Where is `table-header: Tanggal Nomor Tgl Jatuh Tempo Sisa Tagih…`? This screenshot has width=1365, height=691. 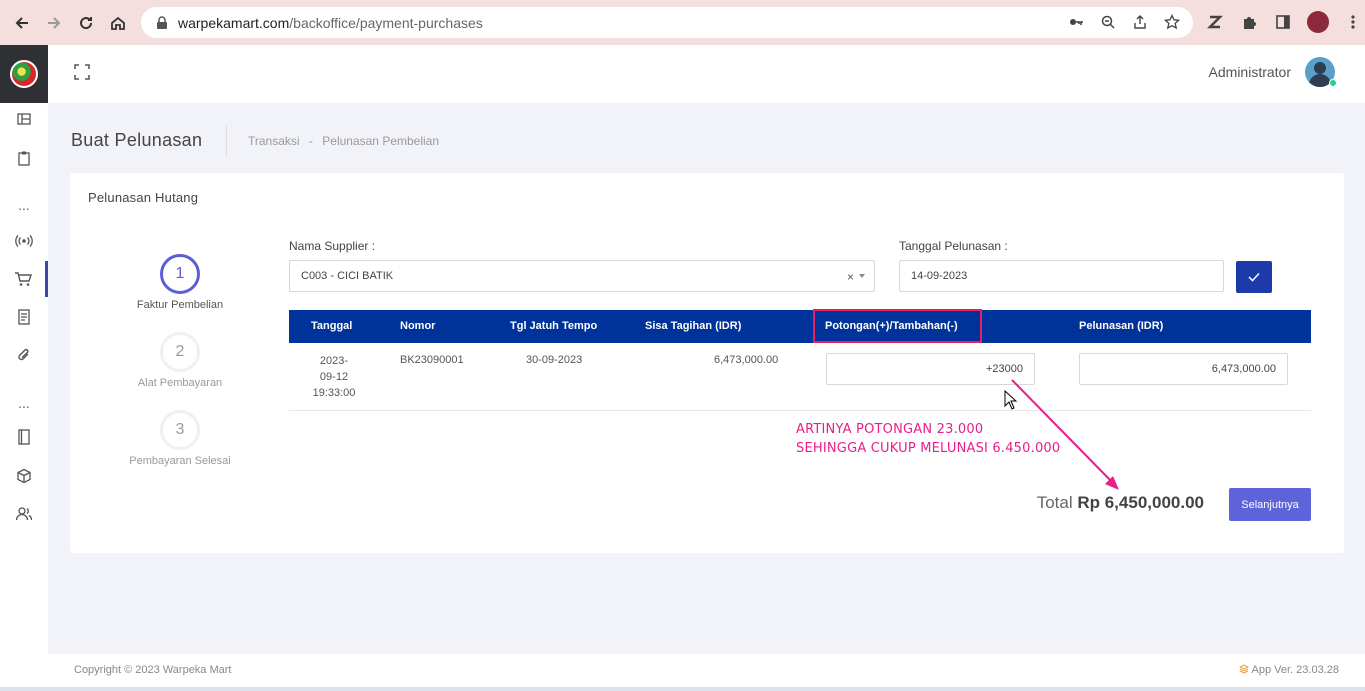 table-header: Tanggal Nomor Tgl Jatuh Tempo Sisa Tagih… is located at coordinates (800, 326).